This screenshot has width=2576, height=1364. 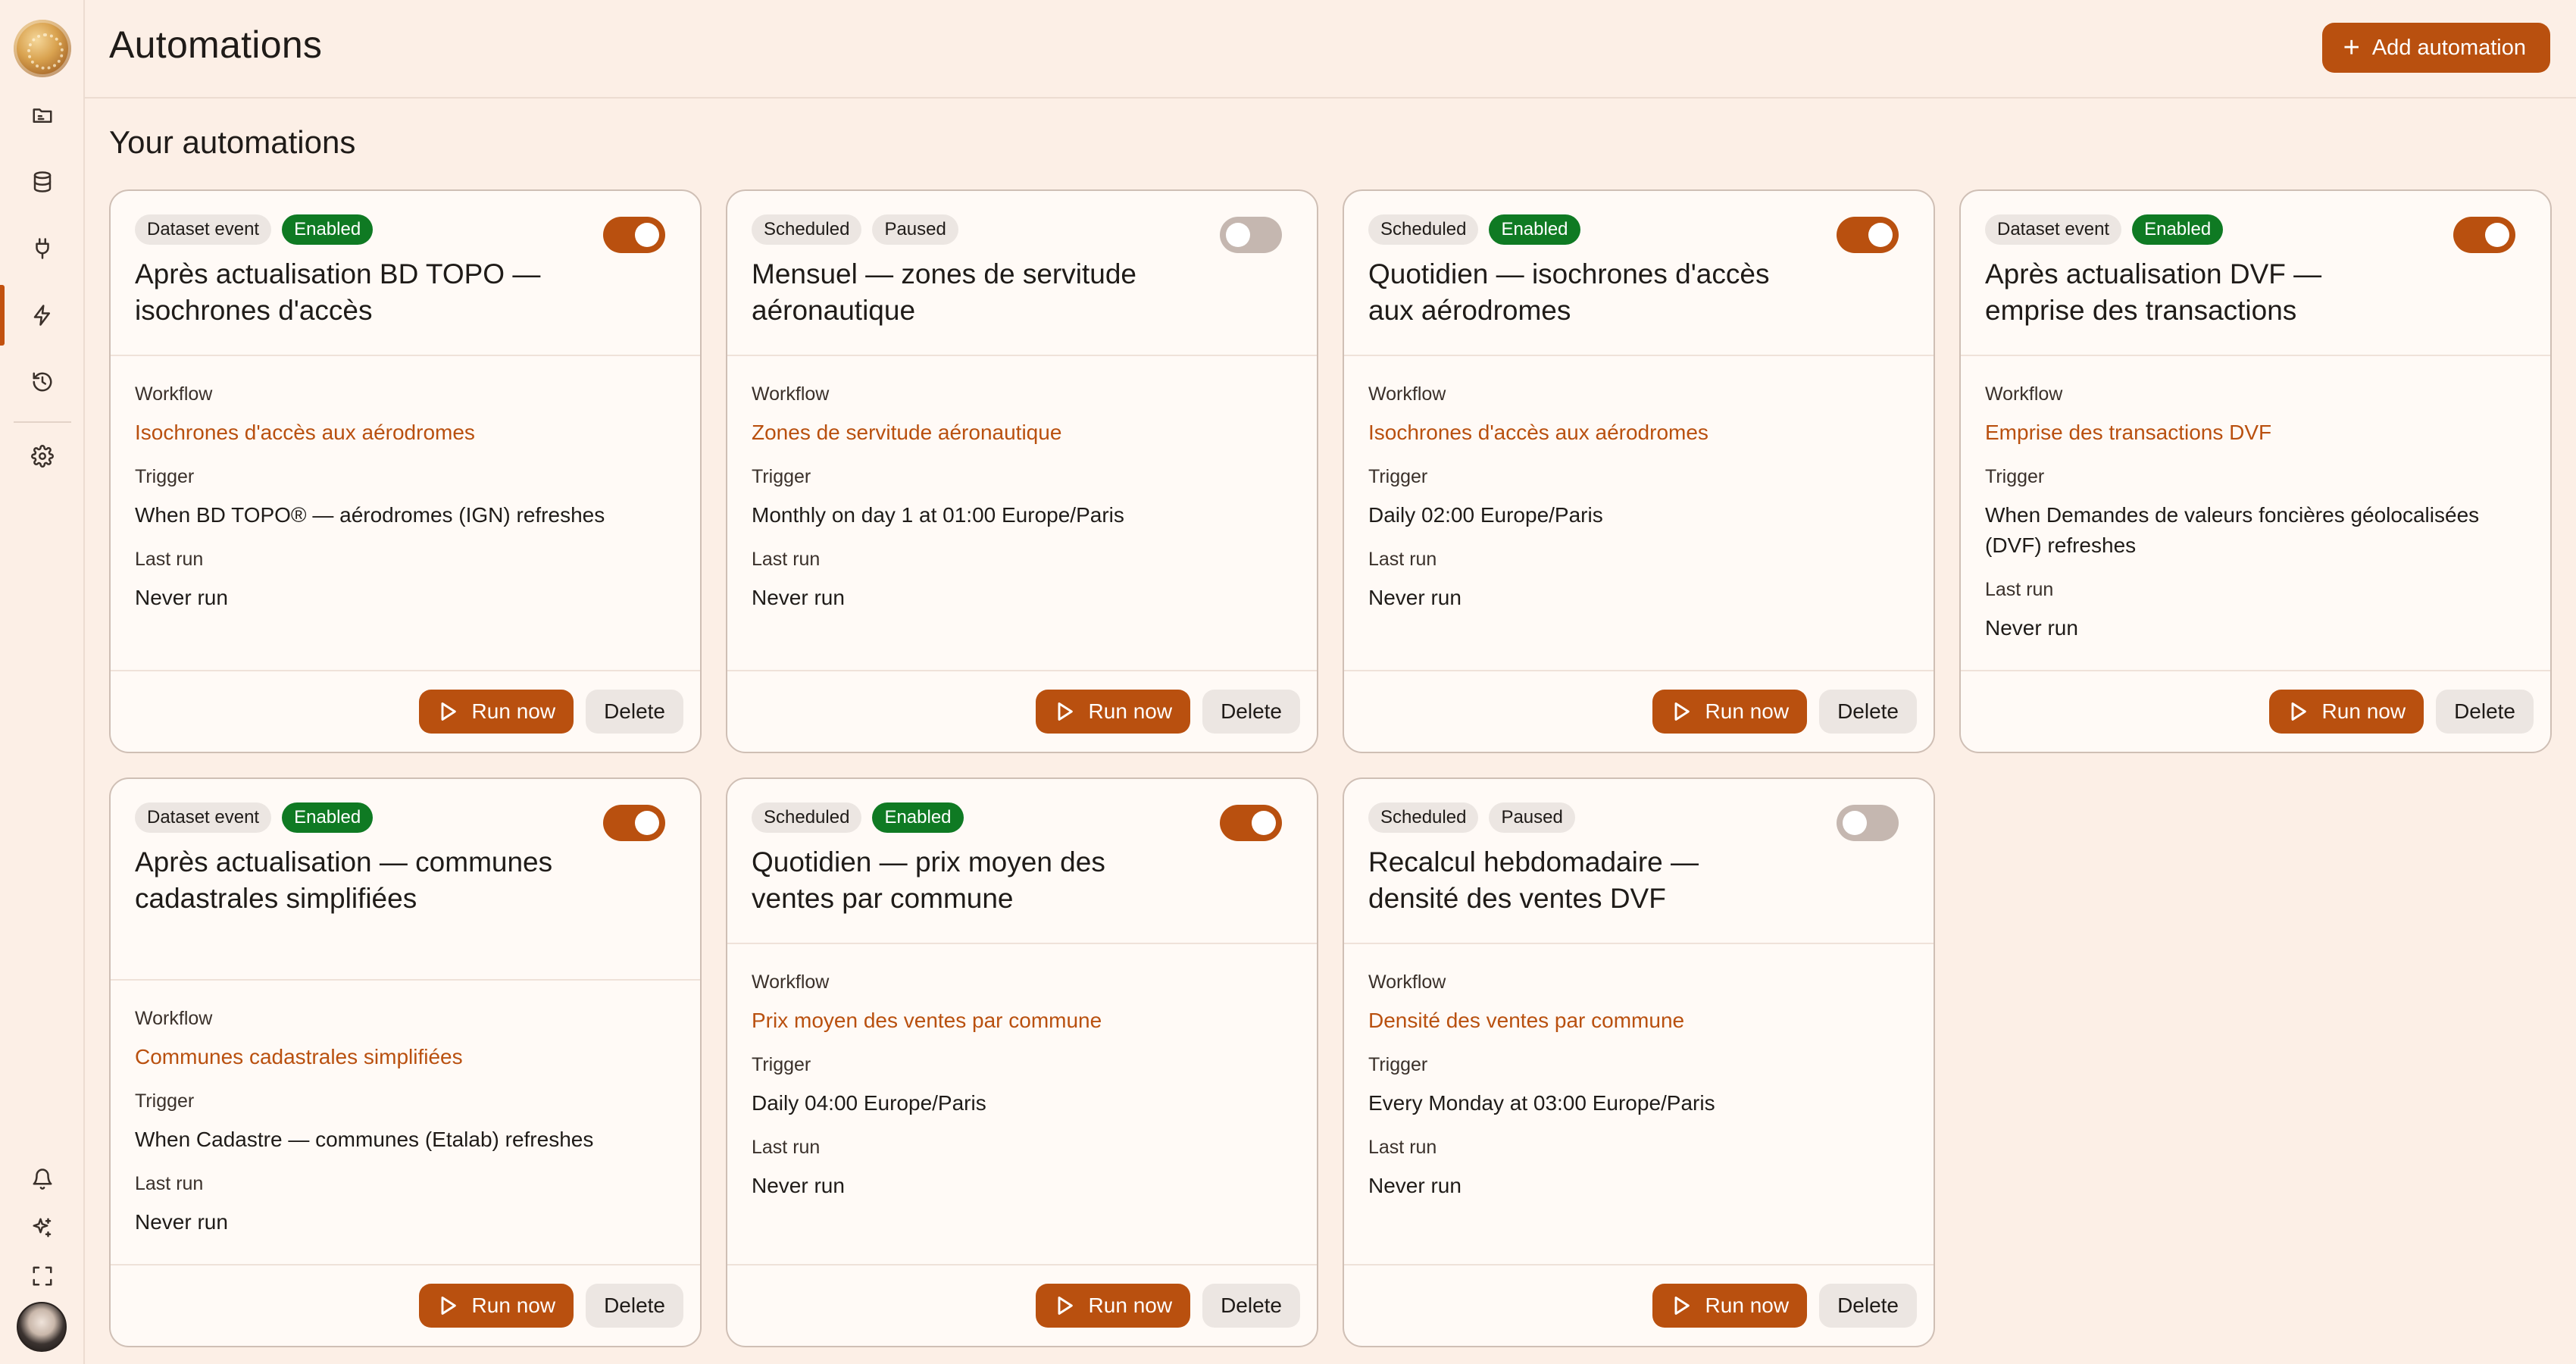 What do you see at coordinates (42, 682) in the screenshot?
I see `sidebar` at bounding box center [42, 682].